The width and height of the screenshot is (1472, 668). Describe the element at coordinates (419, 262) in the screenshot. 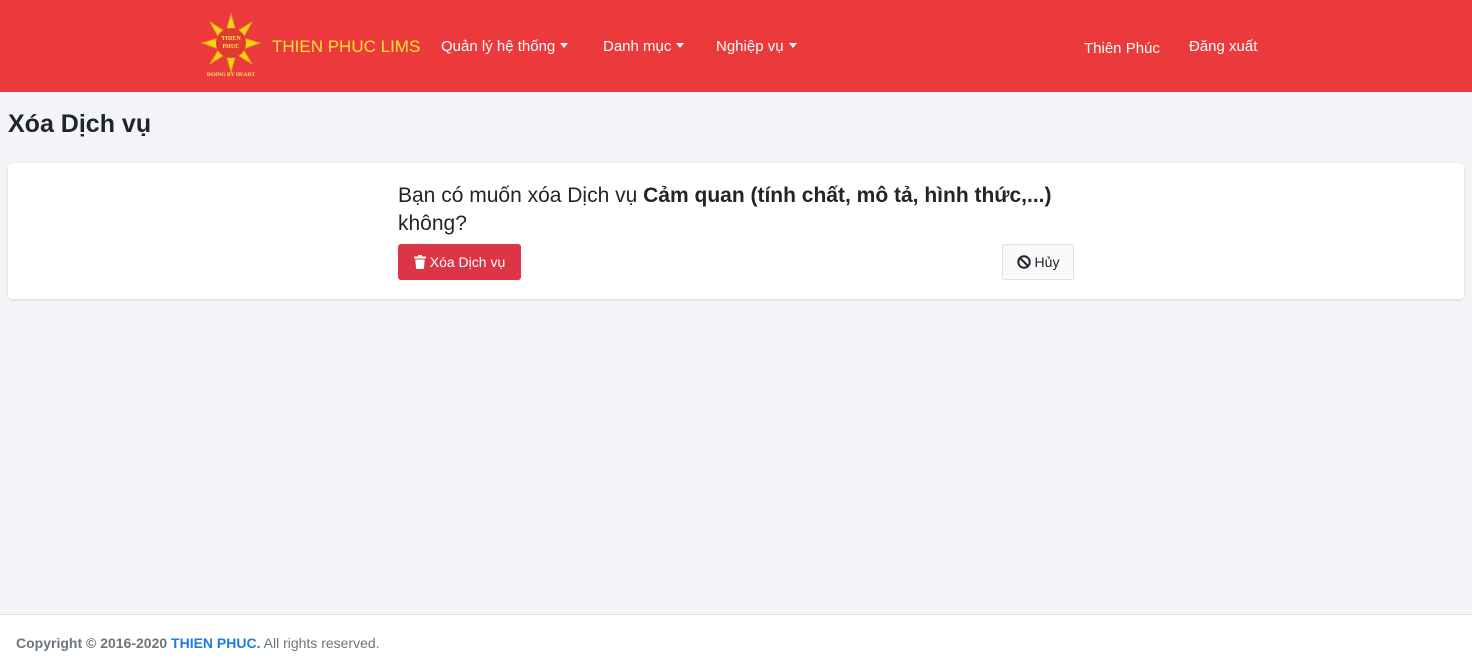

I see `trash-icon` at that location.